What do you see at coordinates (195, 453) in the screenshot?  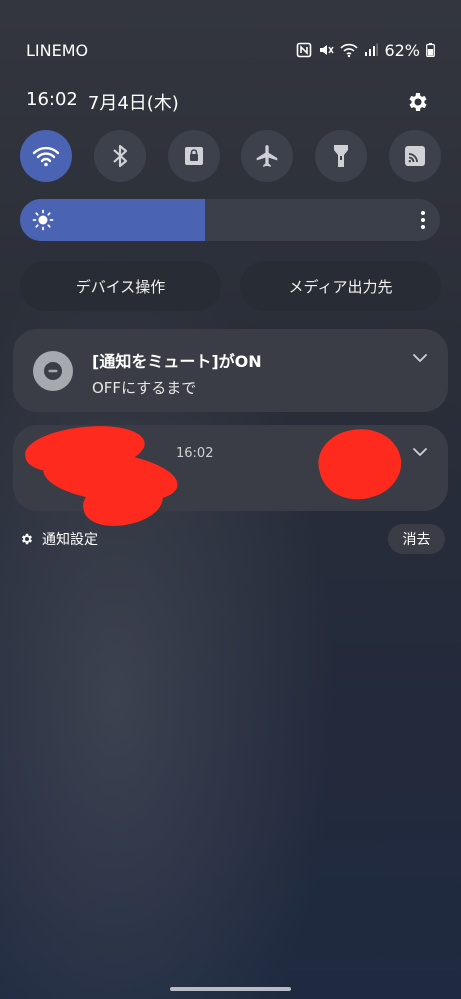 I see `notification-time: 16:02` at bounding box center [195, 453].